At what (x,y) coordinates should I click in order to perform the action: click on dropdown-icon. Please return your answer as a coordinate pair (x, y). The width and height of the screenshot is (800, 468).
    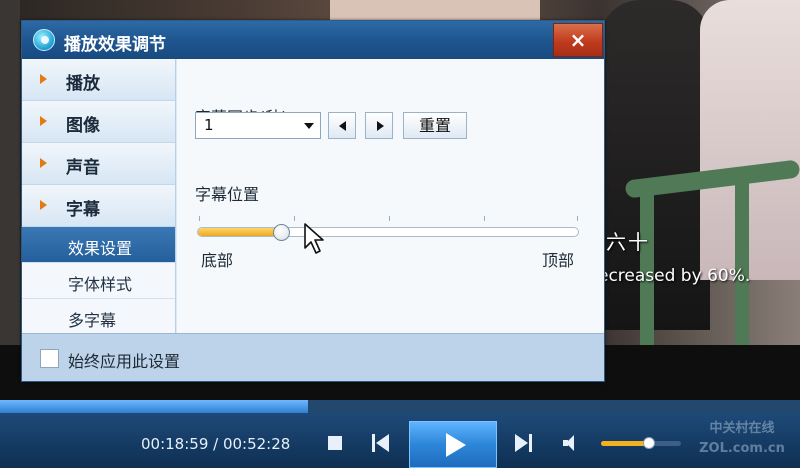
    Looking at the image, I should click on (309, 126).